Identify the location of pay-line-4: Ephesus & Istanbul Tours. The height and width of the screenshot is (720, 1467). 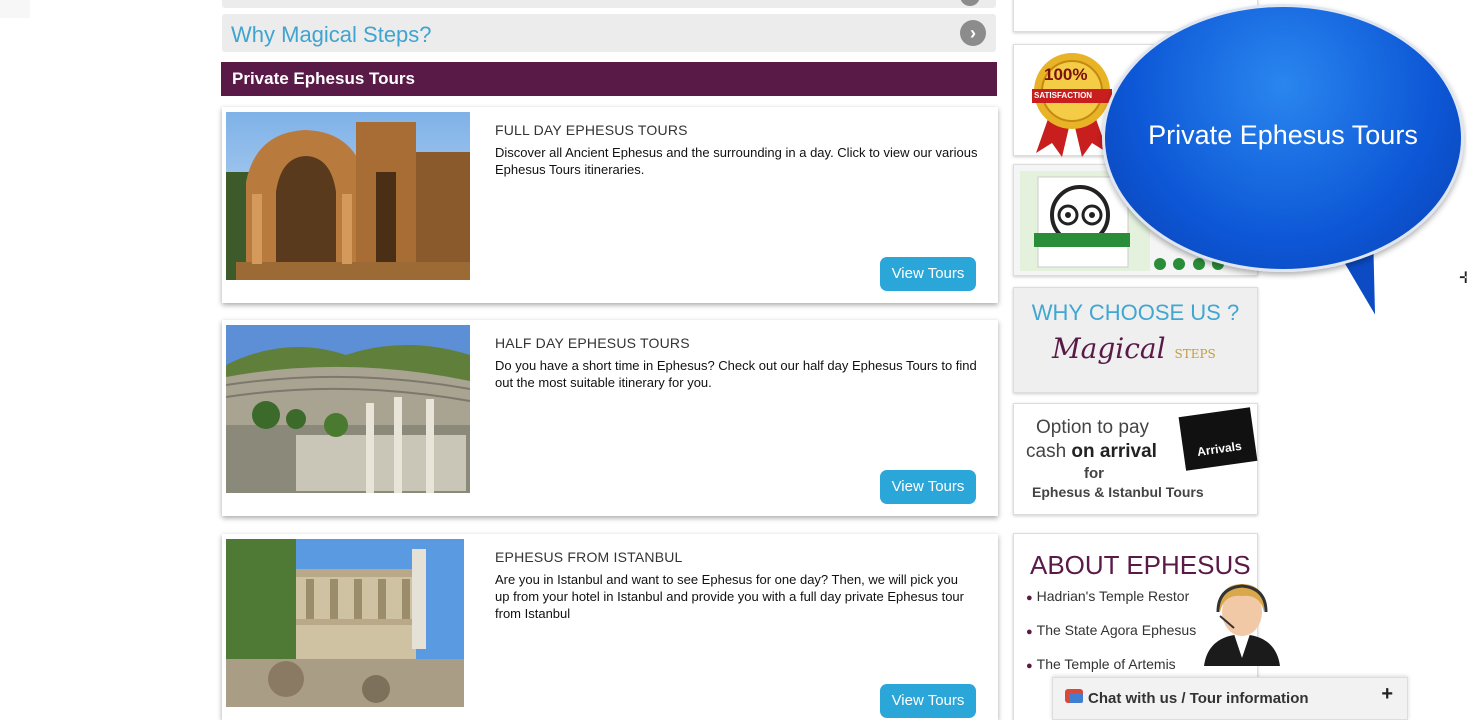
(1118, 492).